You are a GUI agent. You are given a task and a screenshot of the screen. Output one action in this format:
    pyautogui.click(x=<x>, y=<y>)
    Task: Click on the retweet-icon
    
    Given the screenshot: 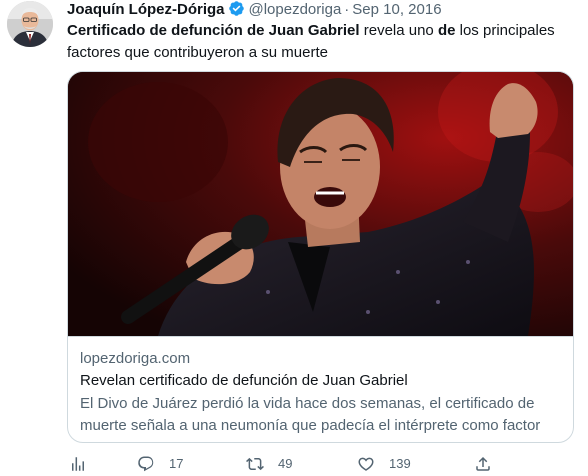 What is the action you would take?
    pyautogui.click(x=255, y=464)
    